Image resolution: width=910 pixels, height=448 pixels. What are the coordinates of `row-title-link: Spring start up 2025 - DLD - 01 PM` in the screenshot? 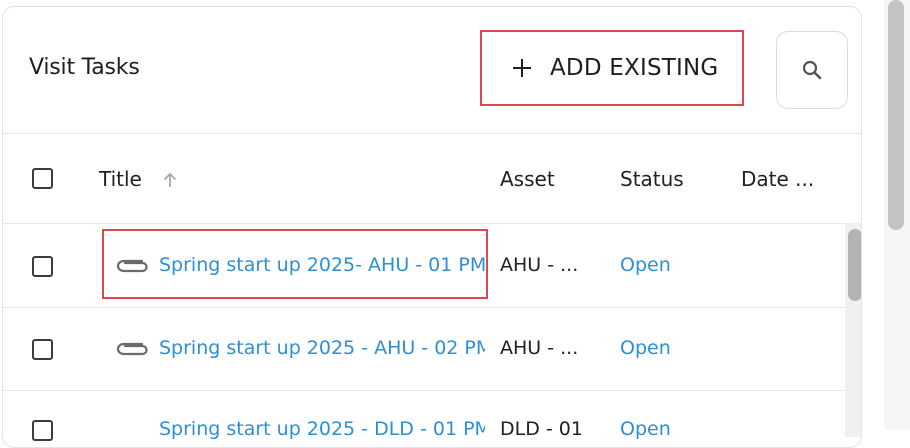 It's located at (322, 429).